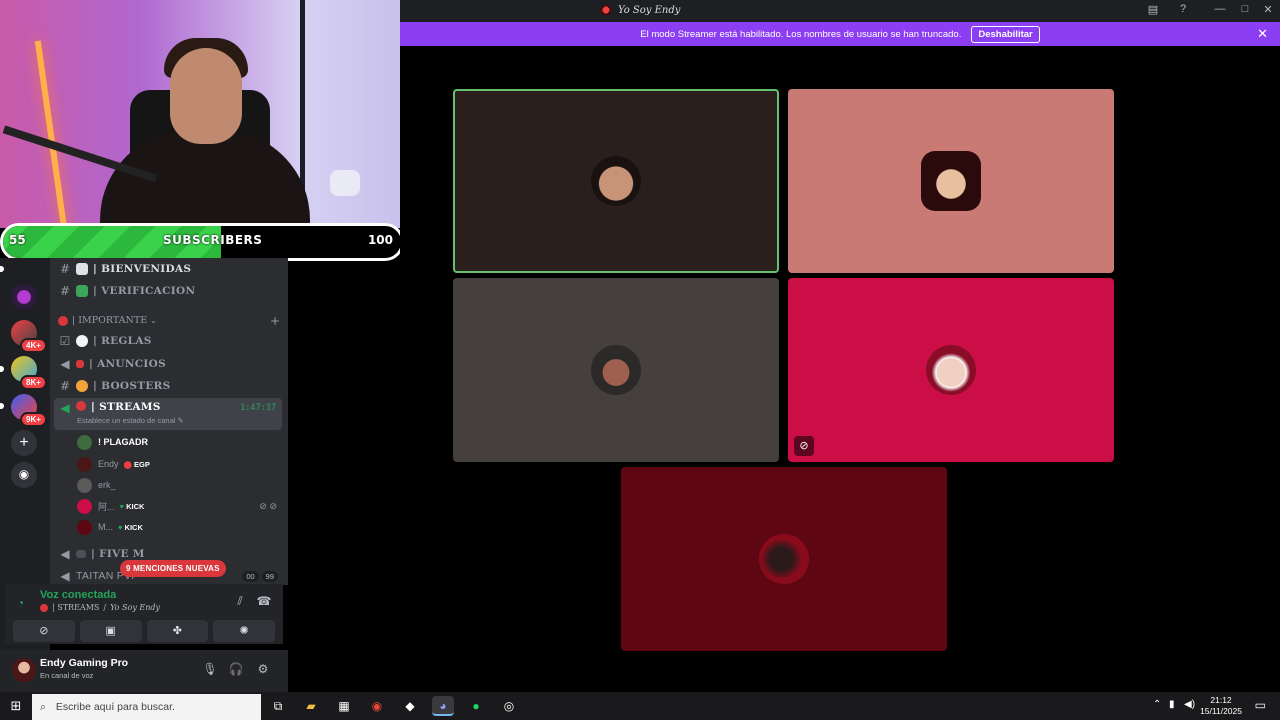 Image resolution: width=1280 pixels, height=720 pixels. Describe the element at coordinates (202, 242) in the screenshot. I see `subscriber-goal-bar: 55 SUBSCRIBERS 100` at that location.